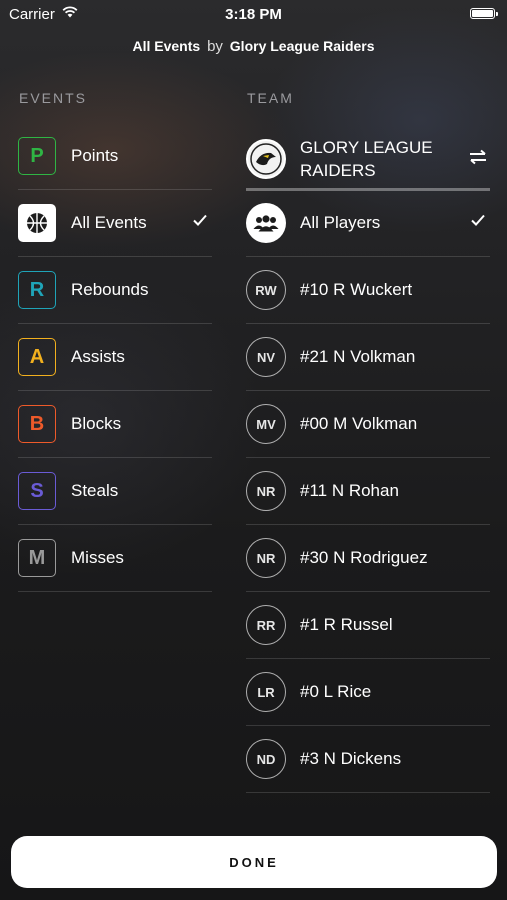  Describe the element at coordinates (95, 490) in the screenshot. I see `event-label: Steals` at that location.